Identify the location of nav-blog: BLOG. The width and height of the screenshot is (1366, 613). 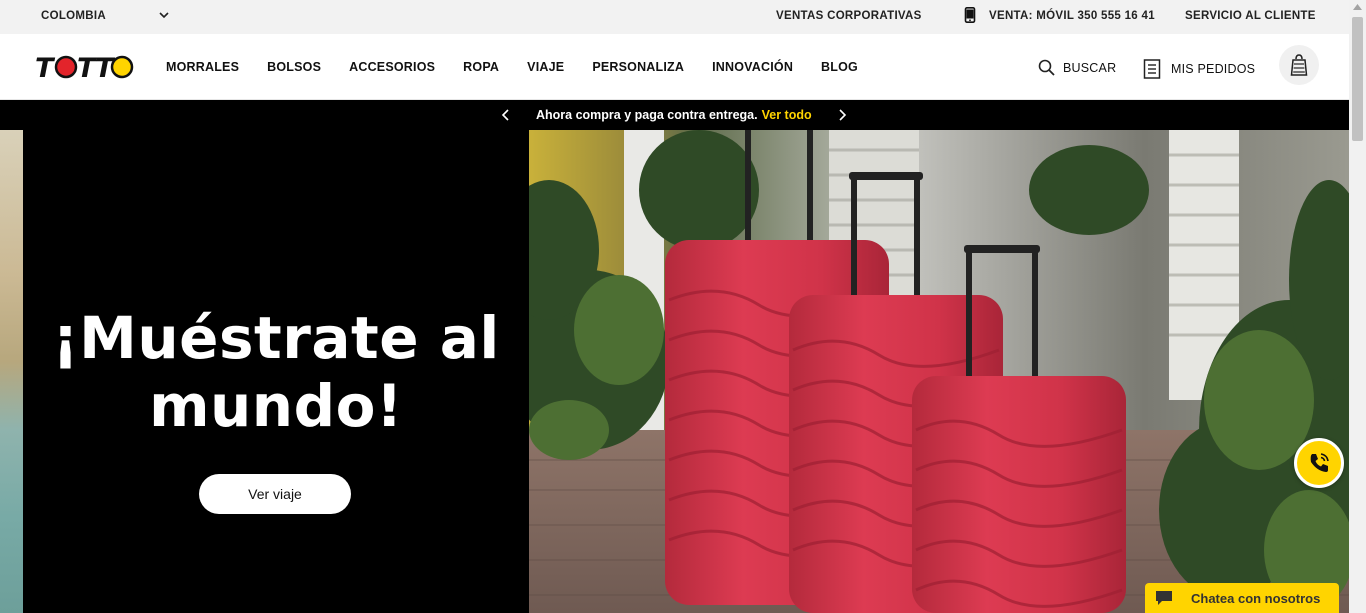
(839, 67).